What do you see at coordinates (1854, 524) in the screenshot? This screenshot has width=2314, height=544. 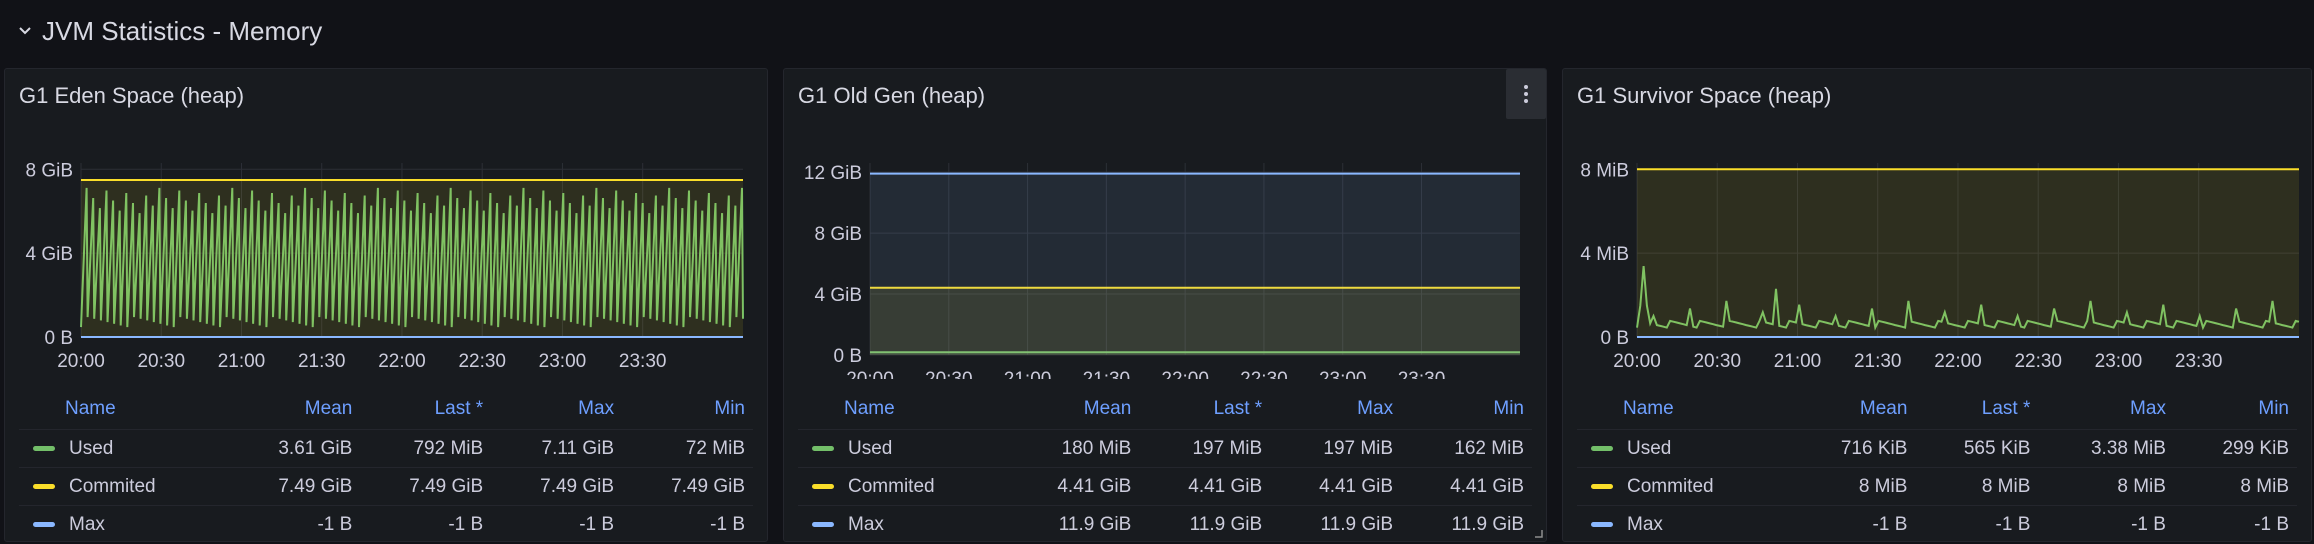 I see `legend-mean: -1 B` at bounding box center [1854, 524].